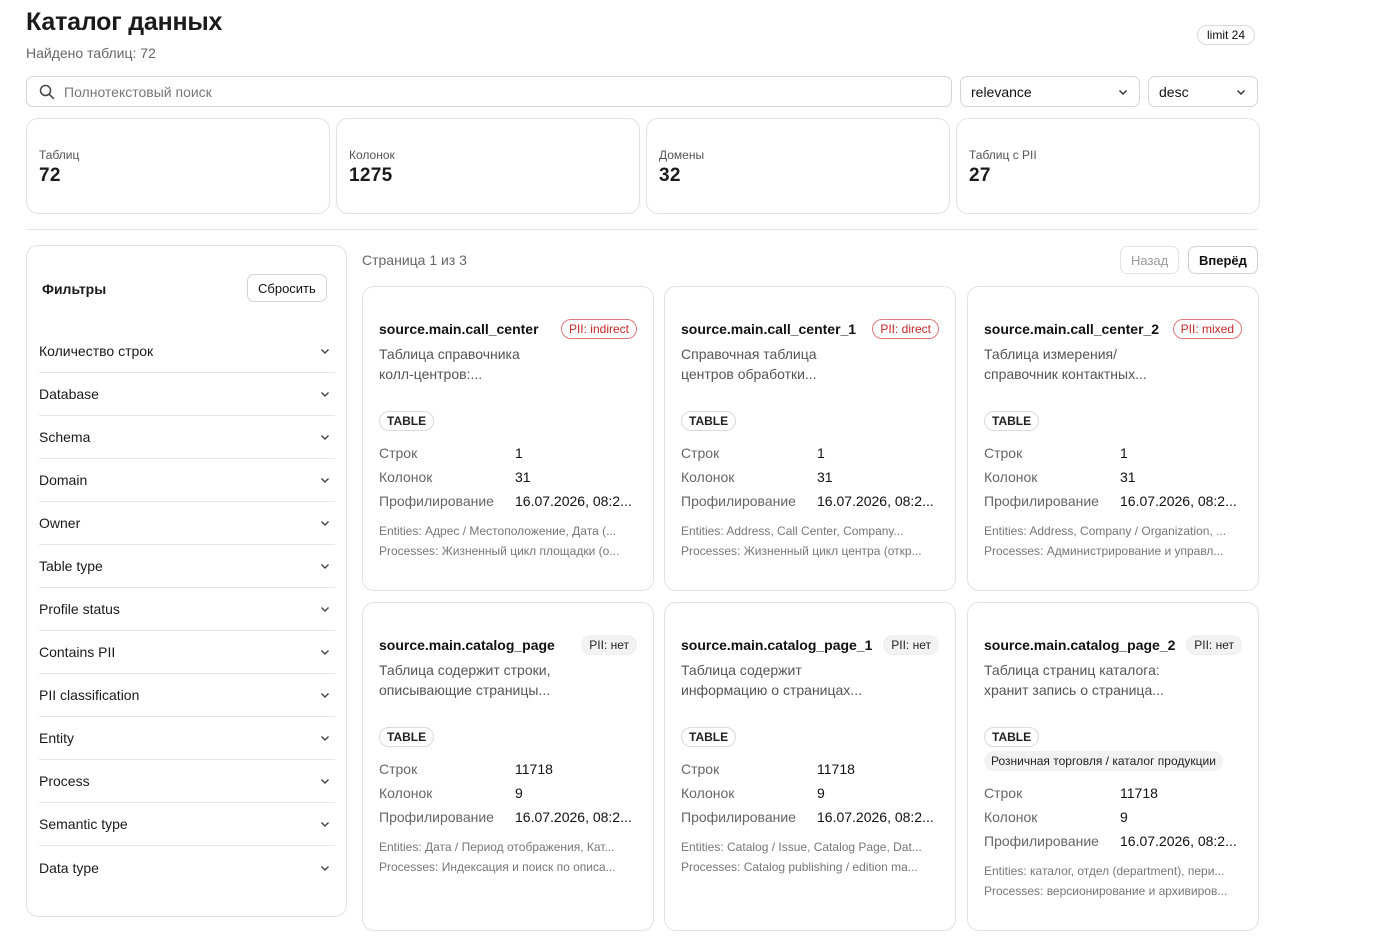  Describe the element at coordinates (187, 609) in the screenshot. I see `filter-item: Profile status` at that location.